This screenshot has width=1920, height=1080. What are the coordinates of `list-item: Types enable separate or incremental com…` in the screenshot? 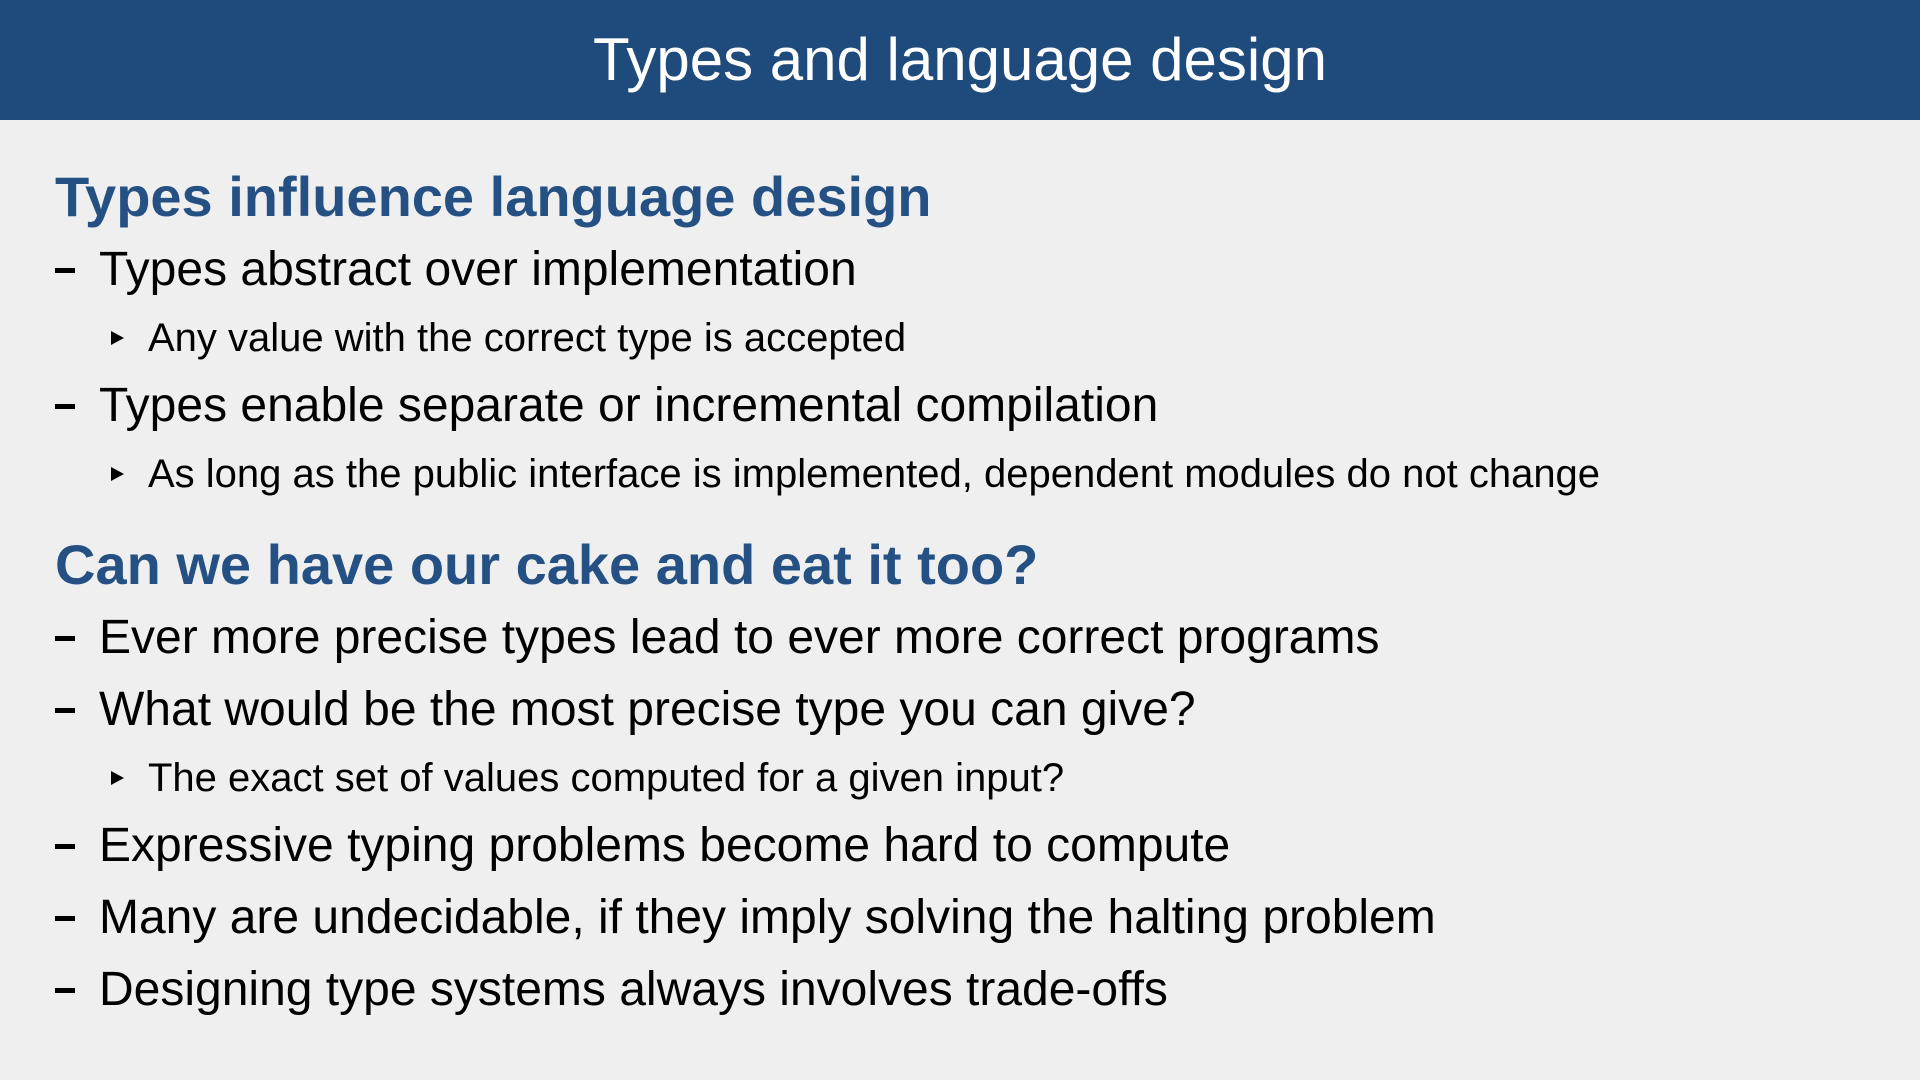 It's located at (970, 406).